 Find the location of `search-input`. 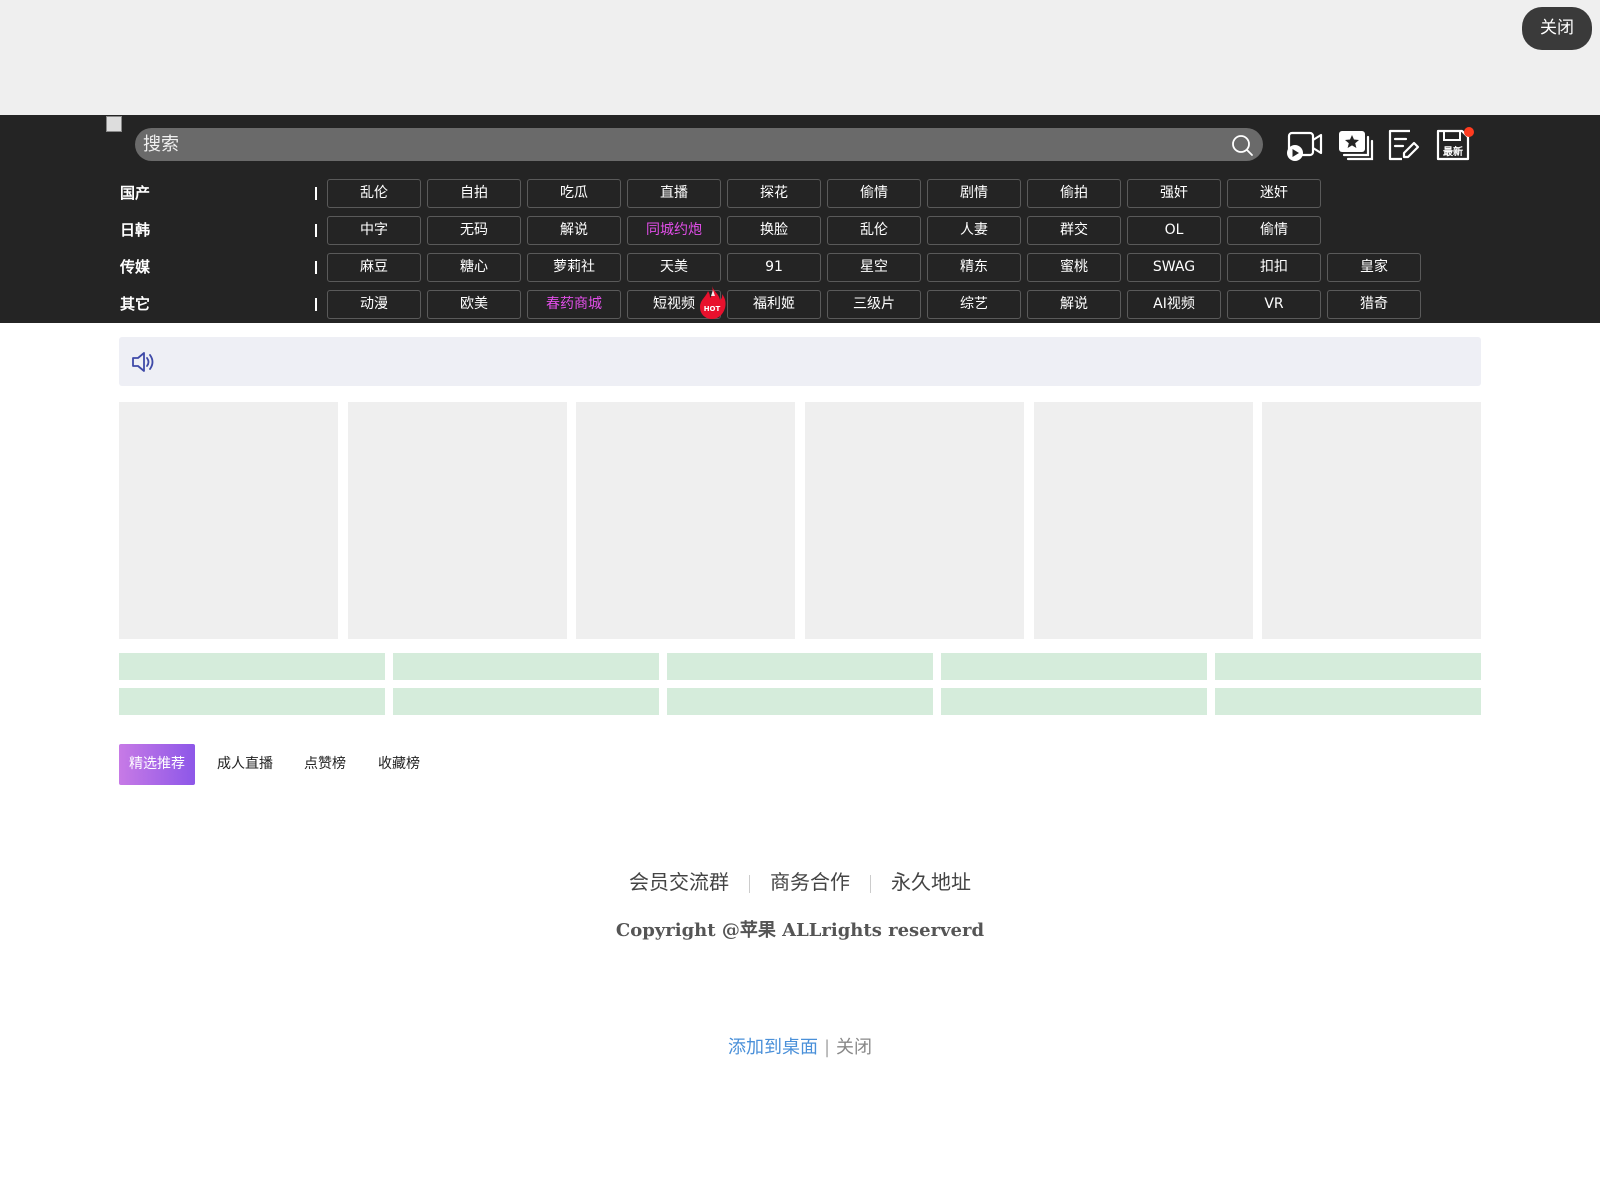

search-input is located at coordinates (678, 144).